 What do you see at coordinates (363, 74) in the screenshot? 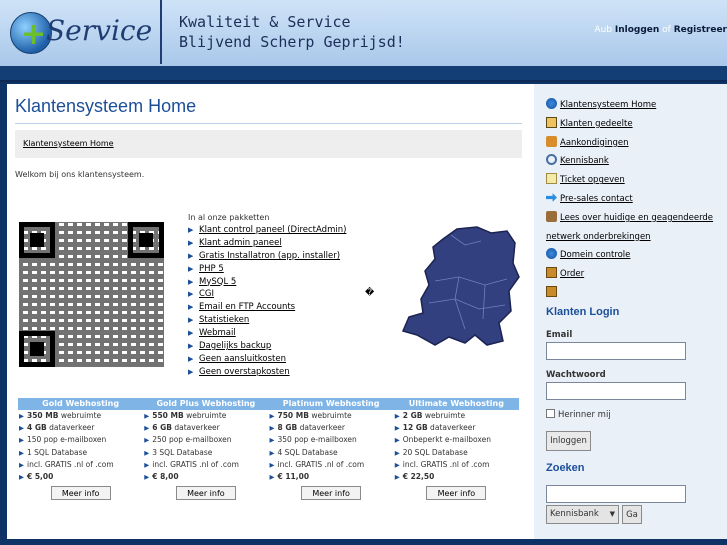
I see `header-band` at bounding box center [363, 74].